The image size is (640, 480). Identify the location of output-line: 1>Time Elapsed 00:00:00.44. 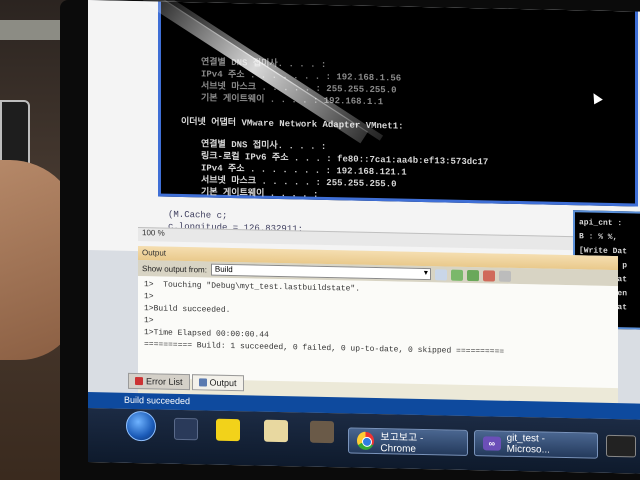
(206, 334).